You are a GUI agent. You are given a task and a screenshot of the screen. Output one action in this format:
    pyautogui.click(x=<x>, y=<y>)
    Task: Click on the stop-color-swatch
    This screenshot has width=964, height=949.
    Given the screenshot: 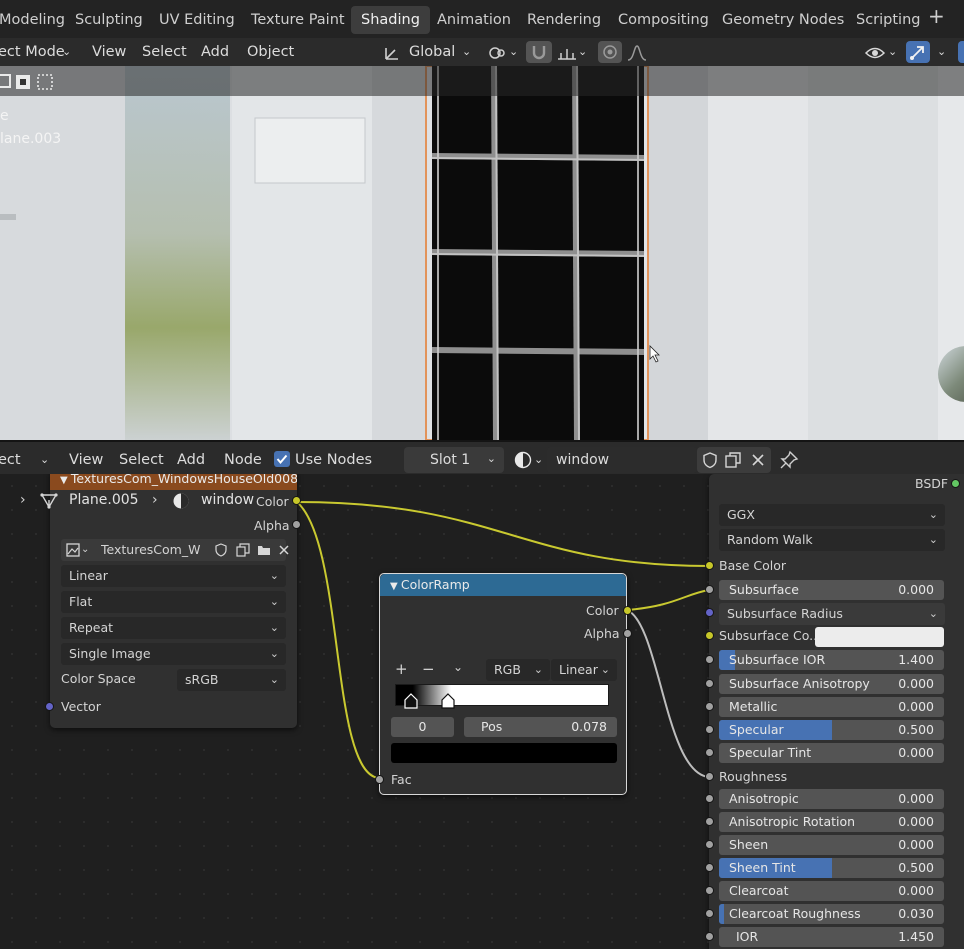 What is the action you would take?
    pyautogui.click(x=504, y=753)
    